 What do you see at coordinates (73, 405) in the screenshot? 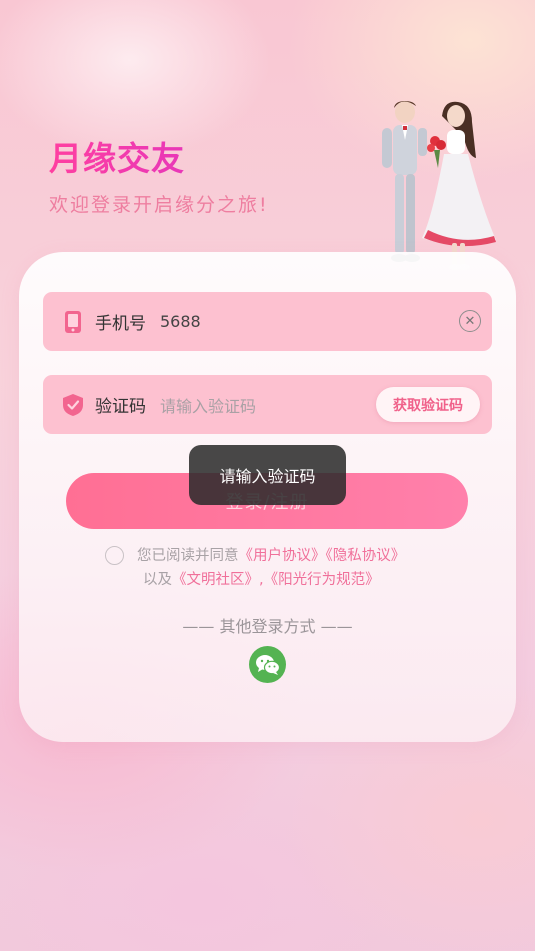
I see `shield-icon` at bounding box center [73, 405].